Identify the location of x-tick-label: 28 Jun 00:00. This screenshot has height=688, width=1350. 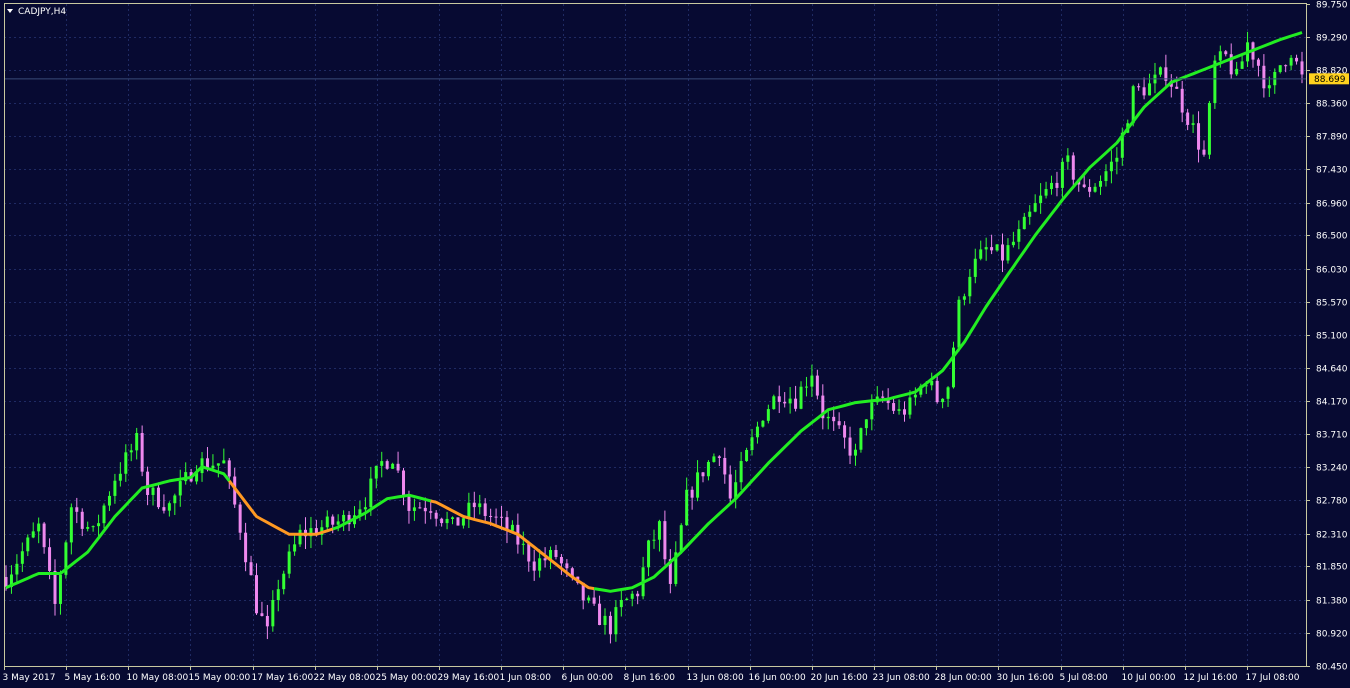
(963, 678).